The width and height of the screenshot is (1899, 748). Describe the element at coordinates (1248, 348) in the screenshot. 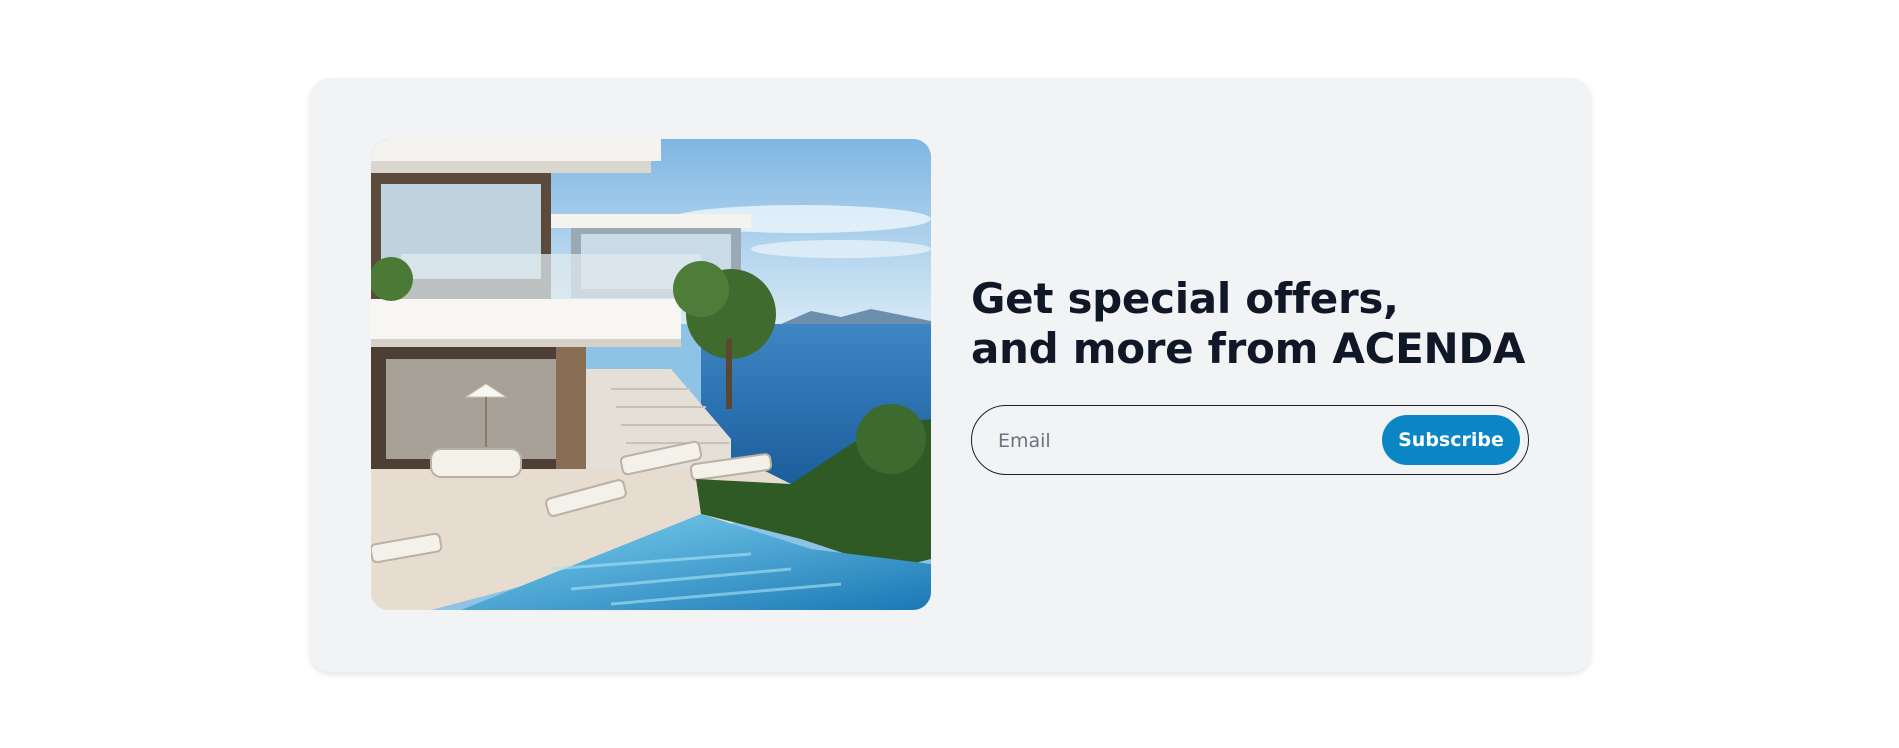

I see `headline-line-2: and more from ACENDA` at that location.